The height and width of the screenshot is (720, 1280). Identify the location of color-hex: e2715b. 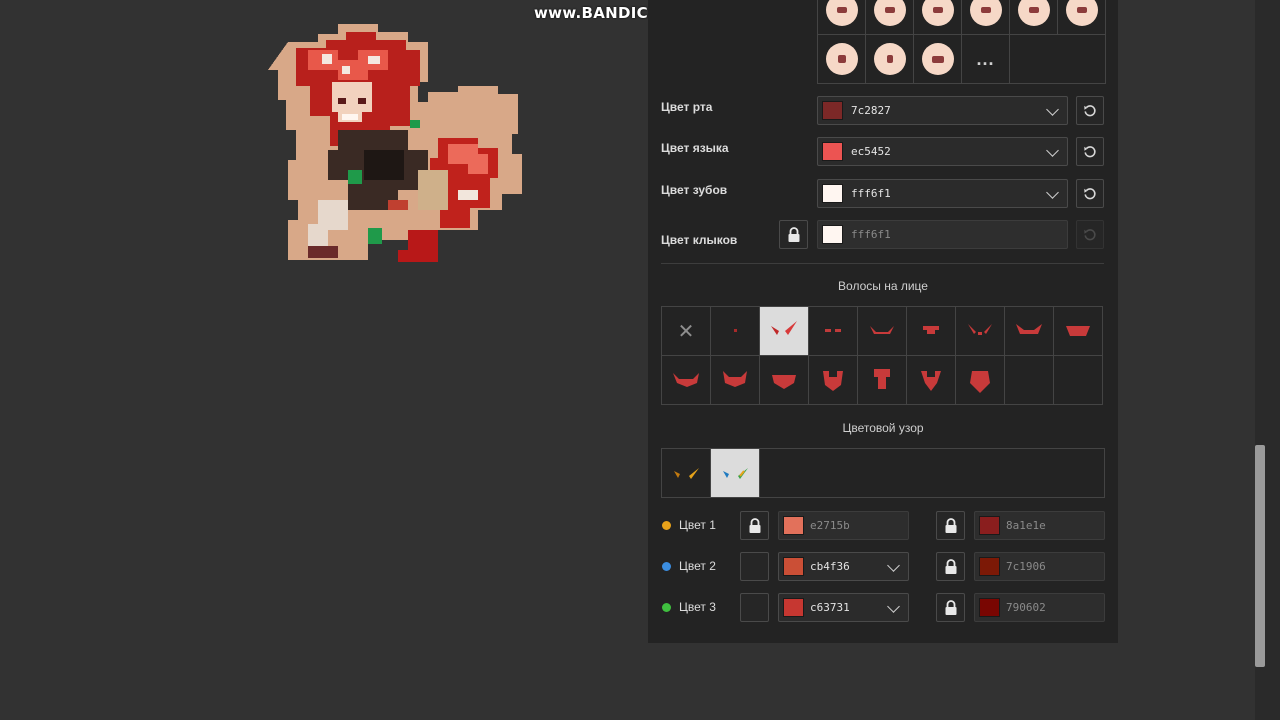
(830, 525).